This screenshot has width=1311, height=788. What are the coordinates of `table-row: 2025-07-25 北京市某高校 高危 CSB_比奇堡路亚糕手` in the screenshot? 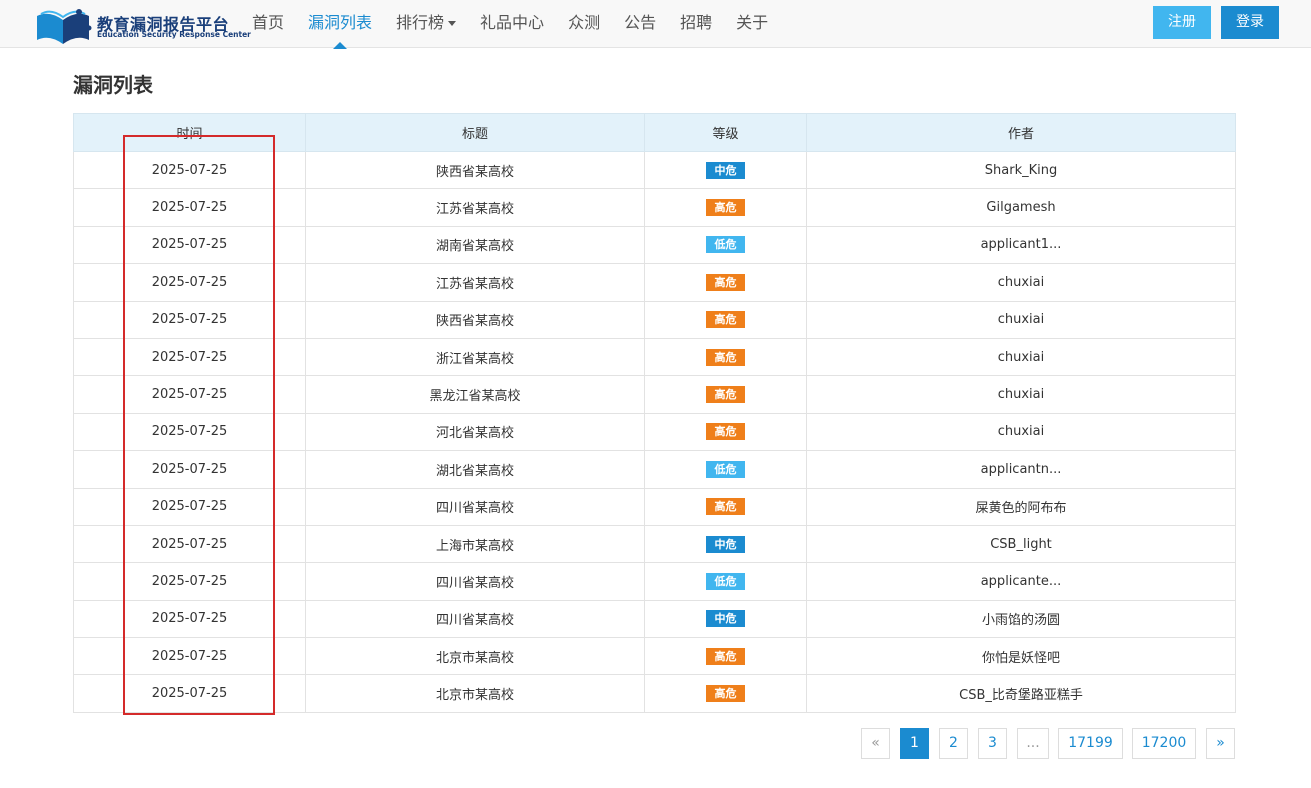 It's located at (654, 693).